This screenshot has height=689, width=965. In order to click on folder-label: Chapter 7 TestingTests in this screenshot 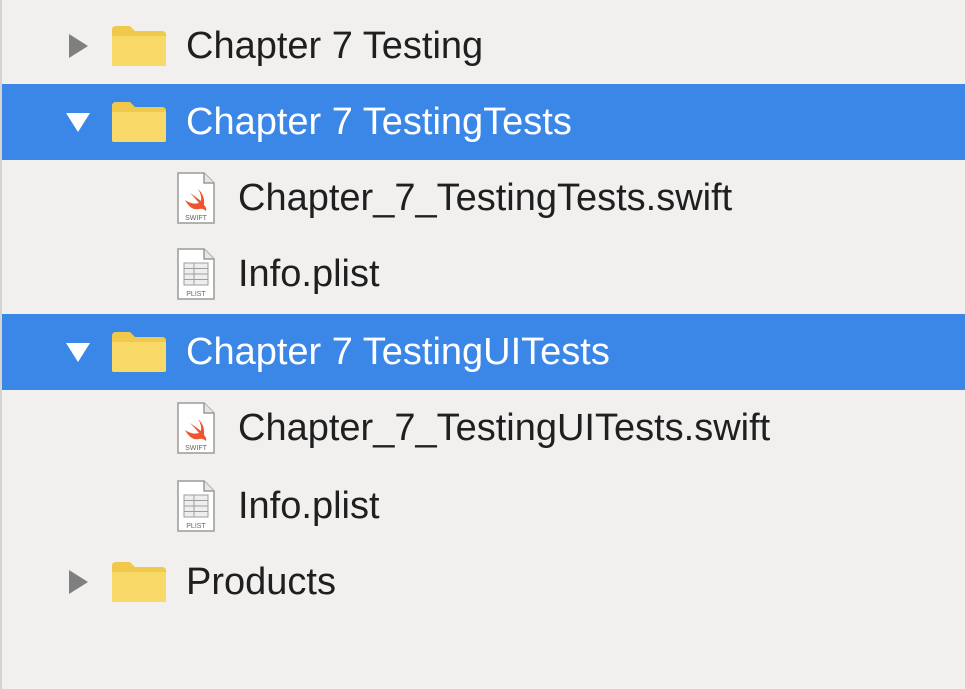, I will do `click(379, 121)`.